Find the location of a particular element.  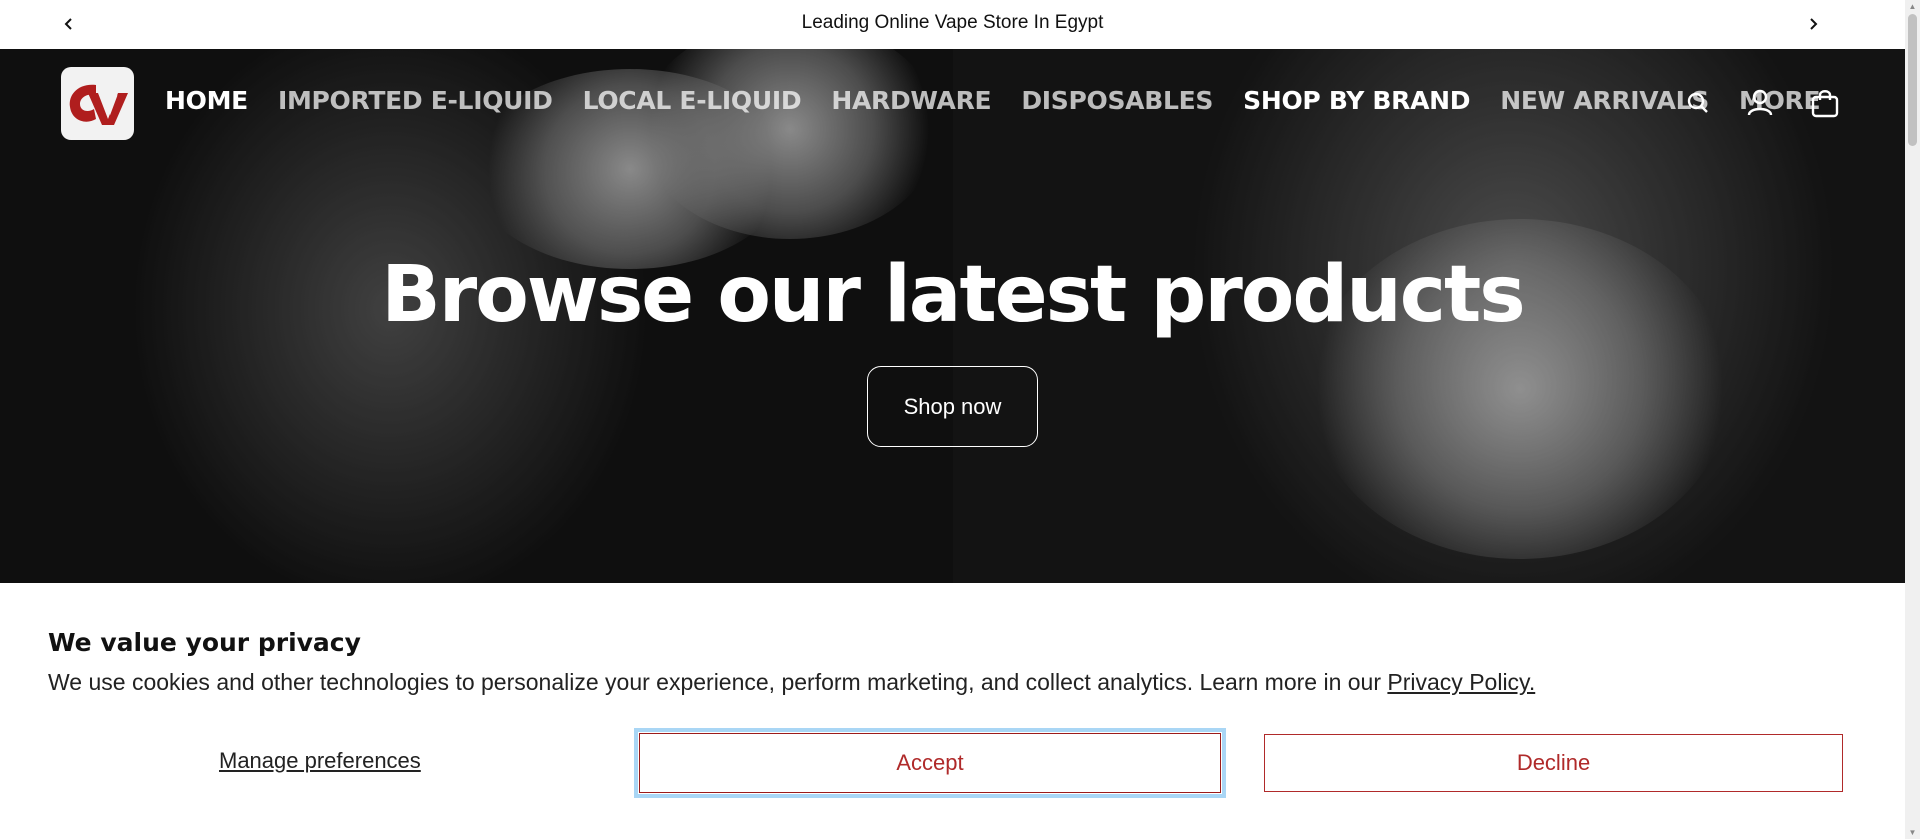

nav-home: HOME is located at coordinates (206, 100).